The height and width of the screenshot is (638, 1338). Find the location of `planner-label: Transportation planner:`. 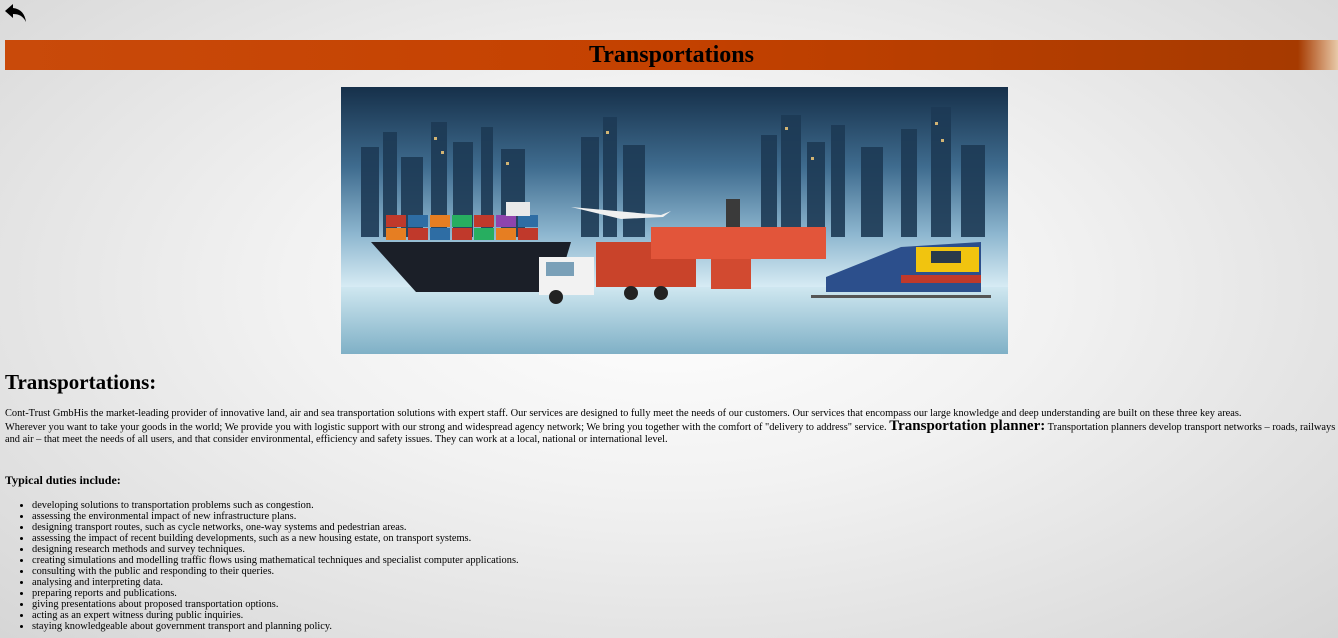

planner-label: Transportation planner: is located at coordinates (967, 426).